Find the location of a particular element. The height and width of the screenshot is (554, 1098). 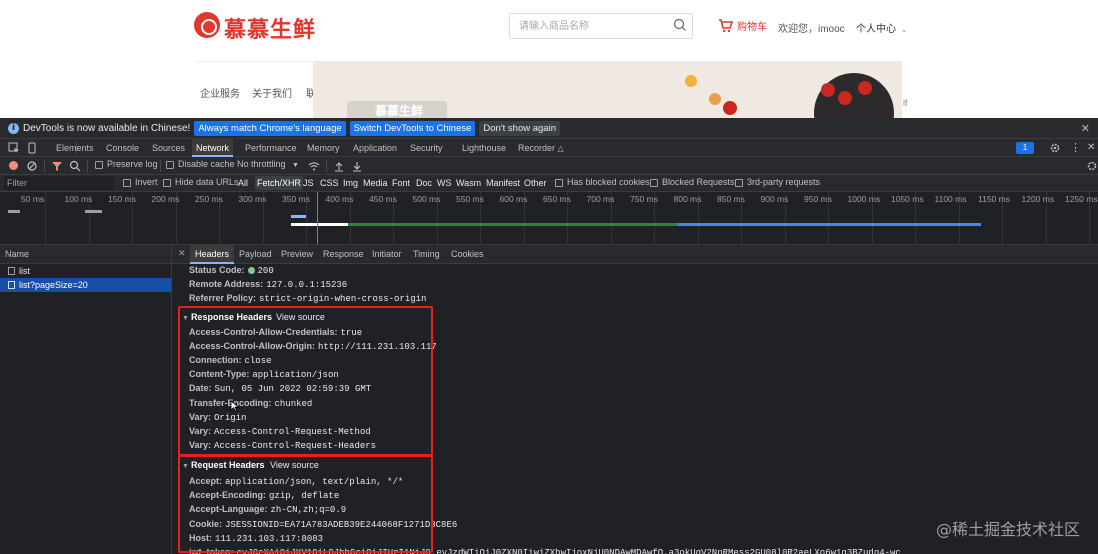

close-icon: ✕ is located at coordinates (1085, 128).